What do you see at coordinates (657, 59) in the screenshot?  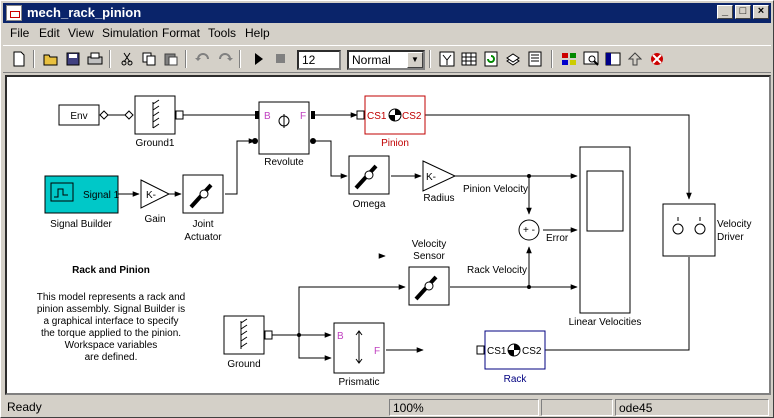 I see `debugger-icon` at bounding box center [657, 59].